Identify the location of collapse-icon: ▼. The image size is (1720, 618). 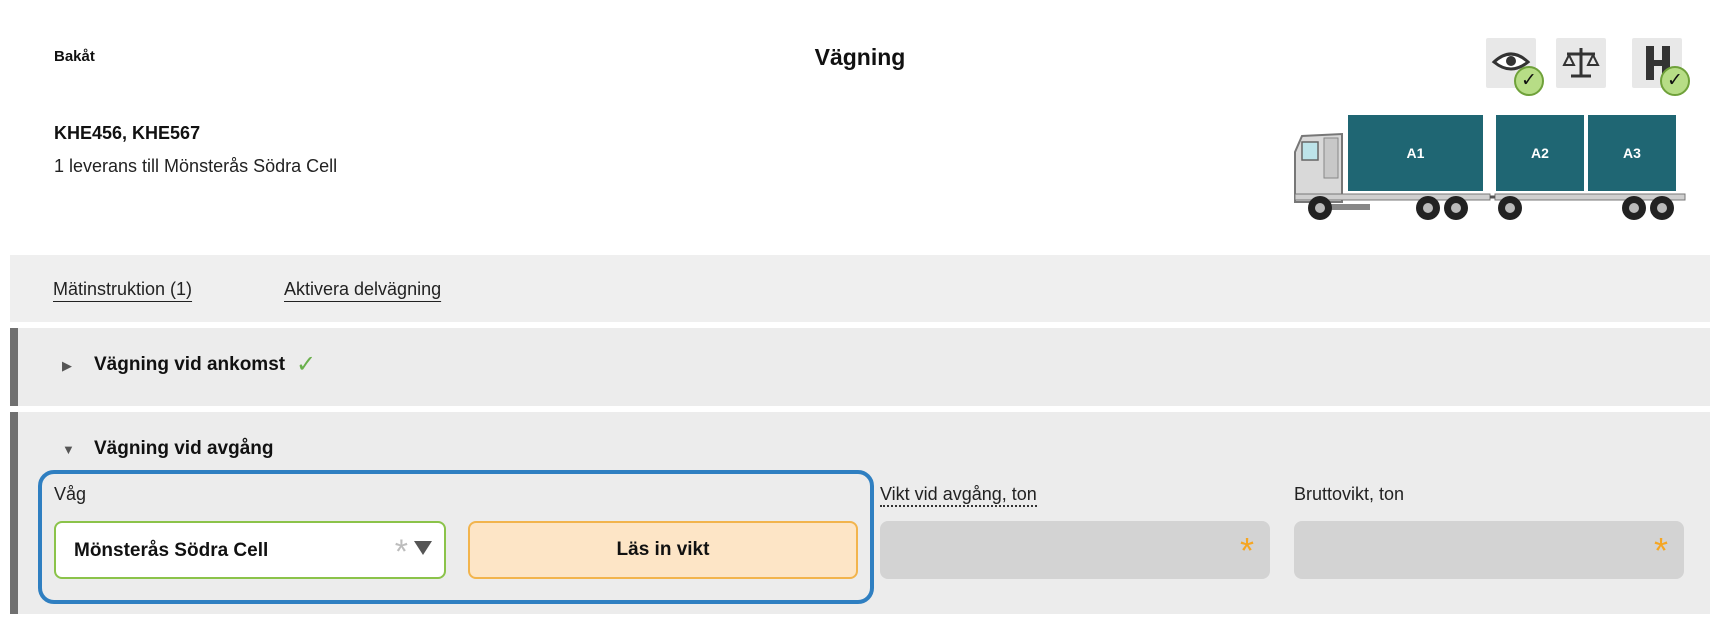
(68, 449).